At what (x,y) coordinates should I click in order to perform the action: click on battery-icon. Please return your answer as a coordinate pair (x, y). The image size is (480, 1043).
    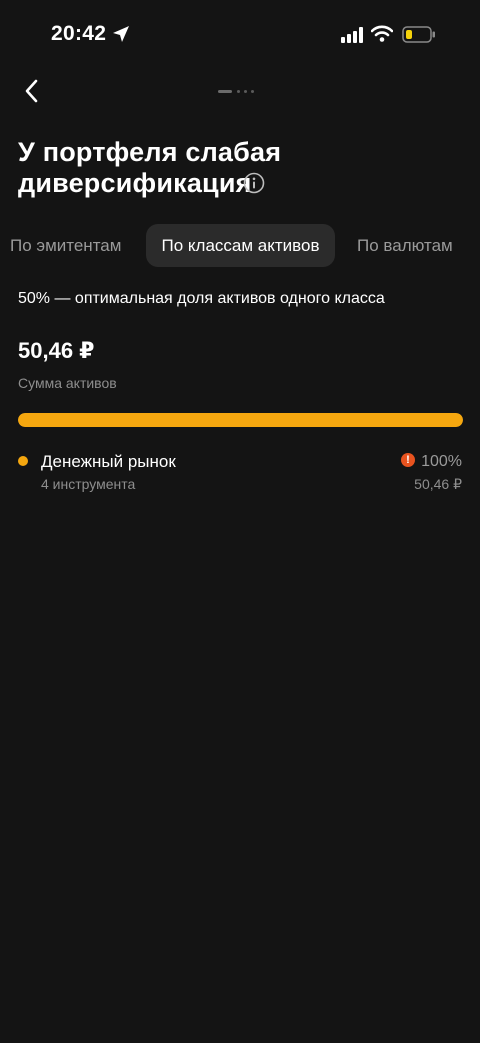
    Looking at the image, I should click on (419, 37).